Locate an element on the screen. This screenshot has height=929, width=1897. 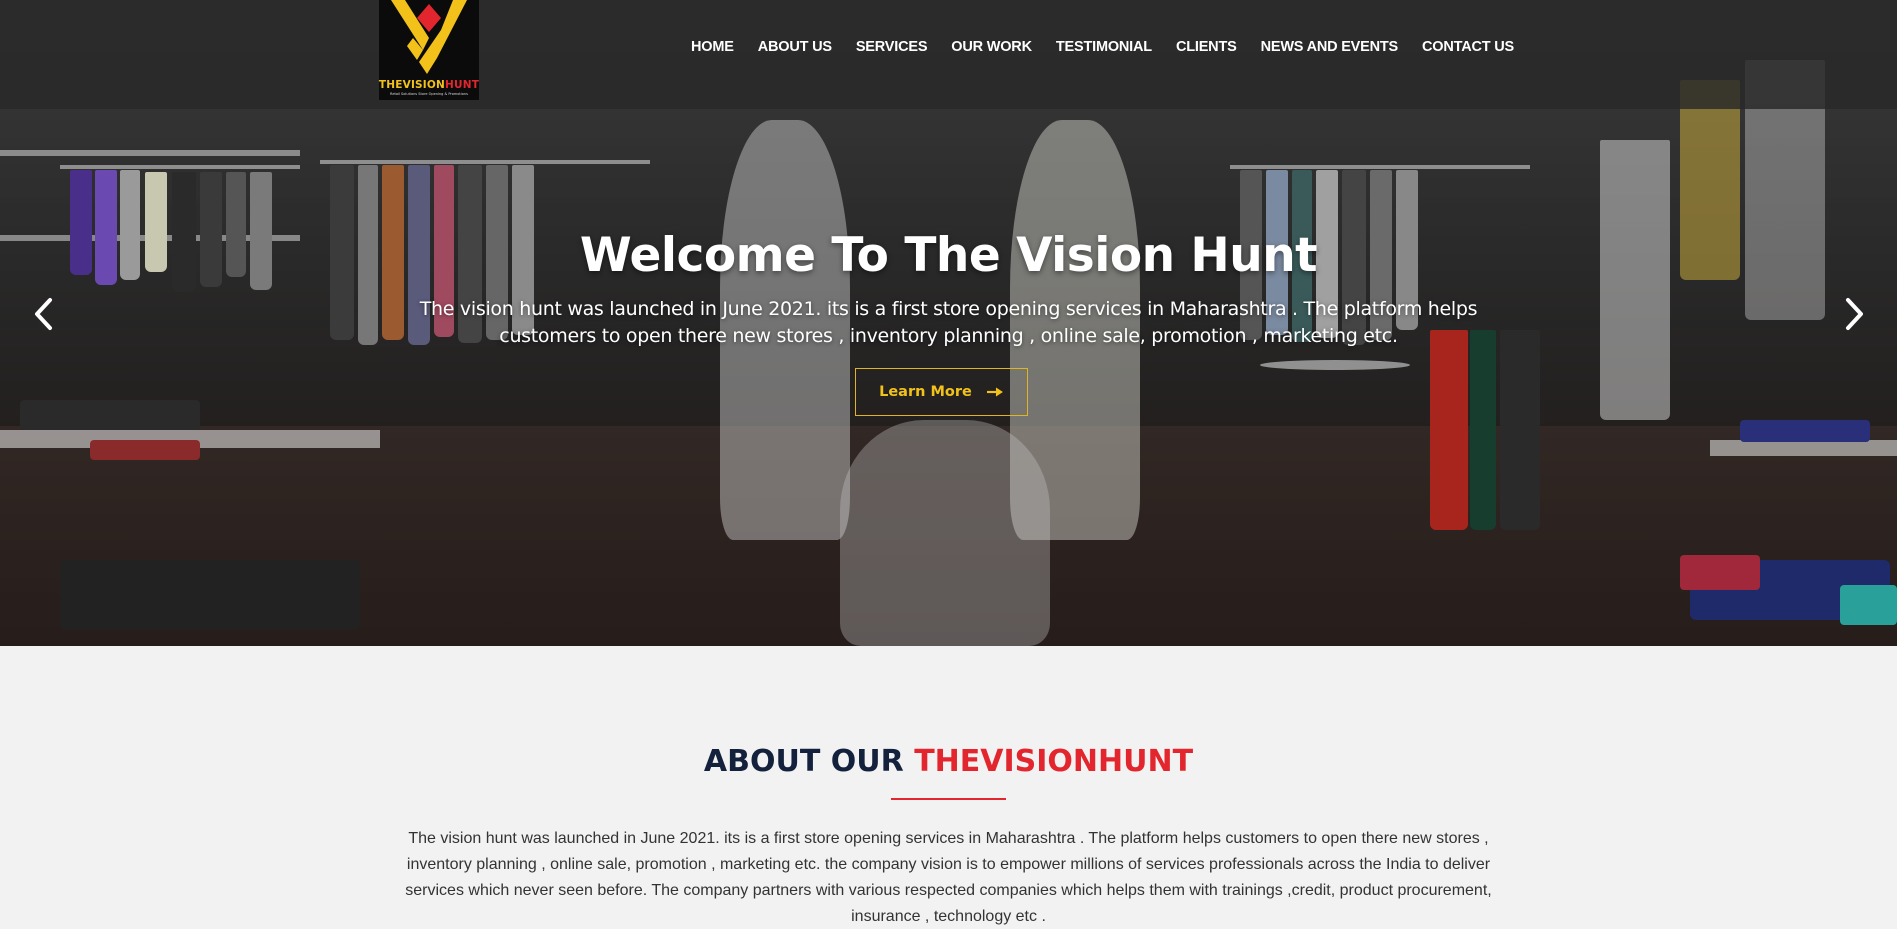
carousel-next-button is located at coordinates (1855, 314).